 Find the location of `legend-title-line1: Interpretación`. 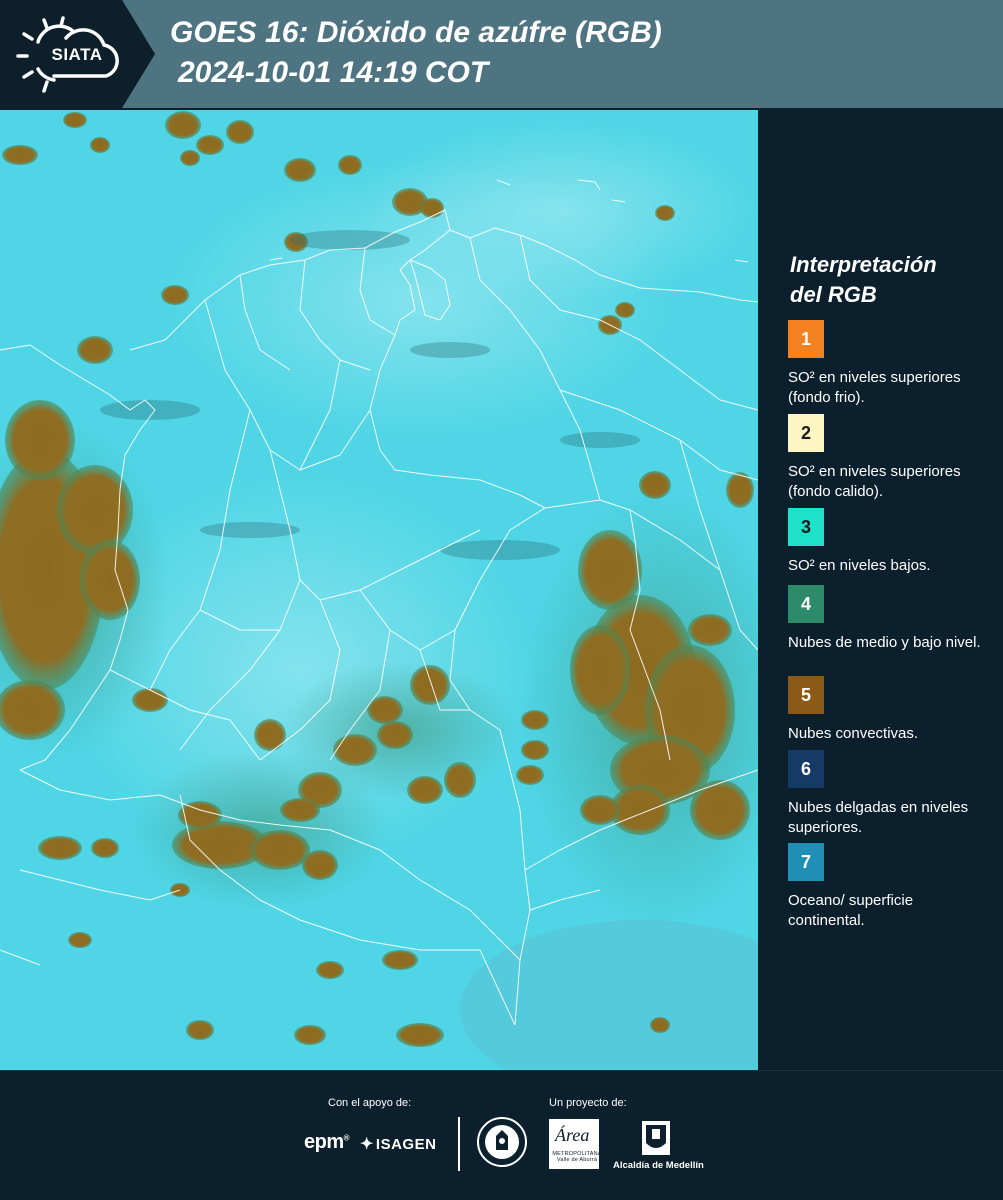

legend-title-line1: Interpretación is located at coordinates (863, 264).